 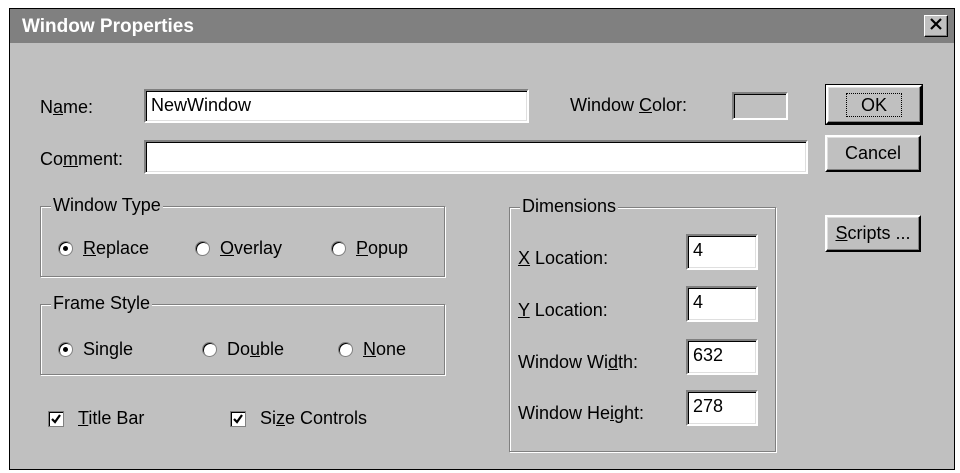 What do you see at coordinates (873, 153) in the screenshot?
I see `cancel-button: Cancel` at bounding box center [873, 153].